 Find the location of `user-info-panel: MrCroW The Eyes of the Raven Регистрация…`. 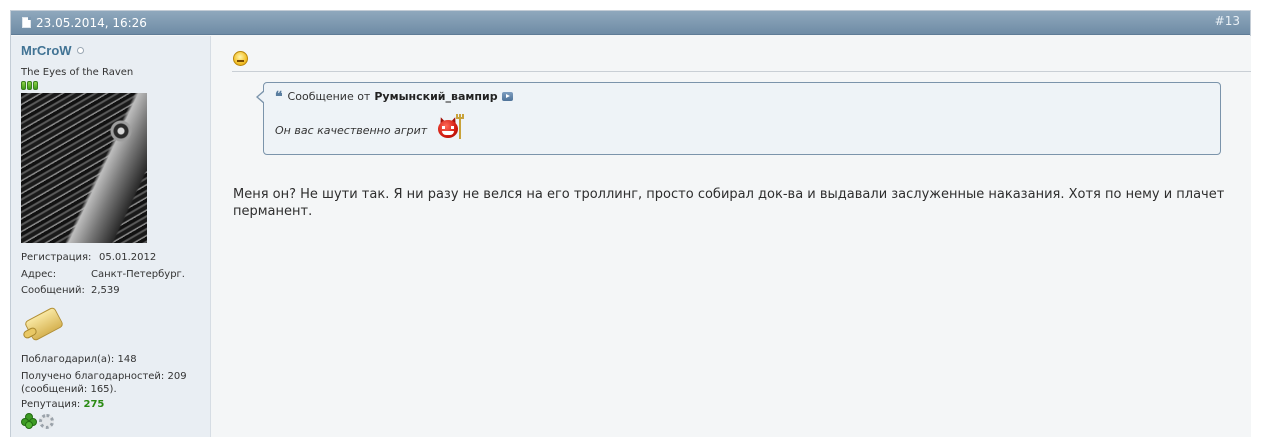

user-info-panel: MrCroW The Eyes of the Raven Регистрация… is located at coordinates (111, 236).